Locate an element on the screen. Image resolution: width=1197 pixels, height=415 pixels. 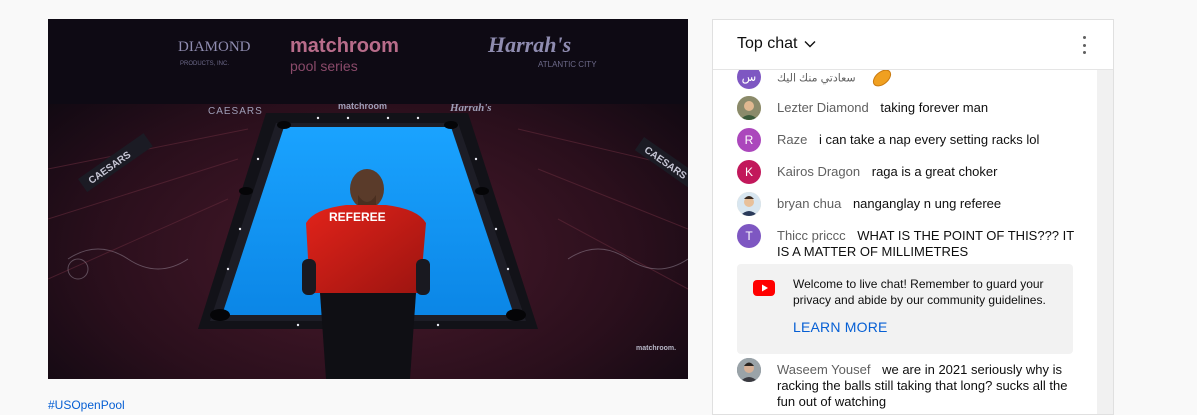
chat-message: bryan chua nanganglay n ung referee is located at coordinates (910, 204).